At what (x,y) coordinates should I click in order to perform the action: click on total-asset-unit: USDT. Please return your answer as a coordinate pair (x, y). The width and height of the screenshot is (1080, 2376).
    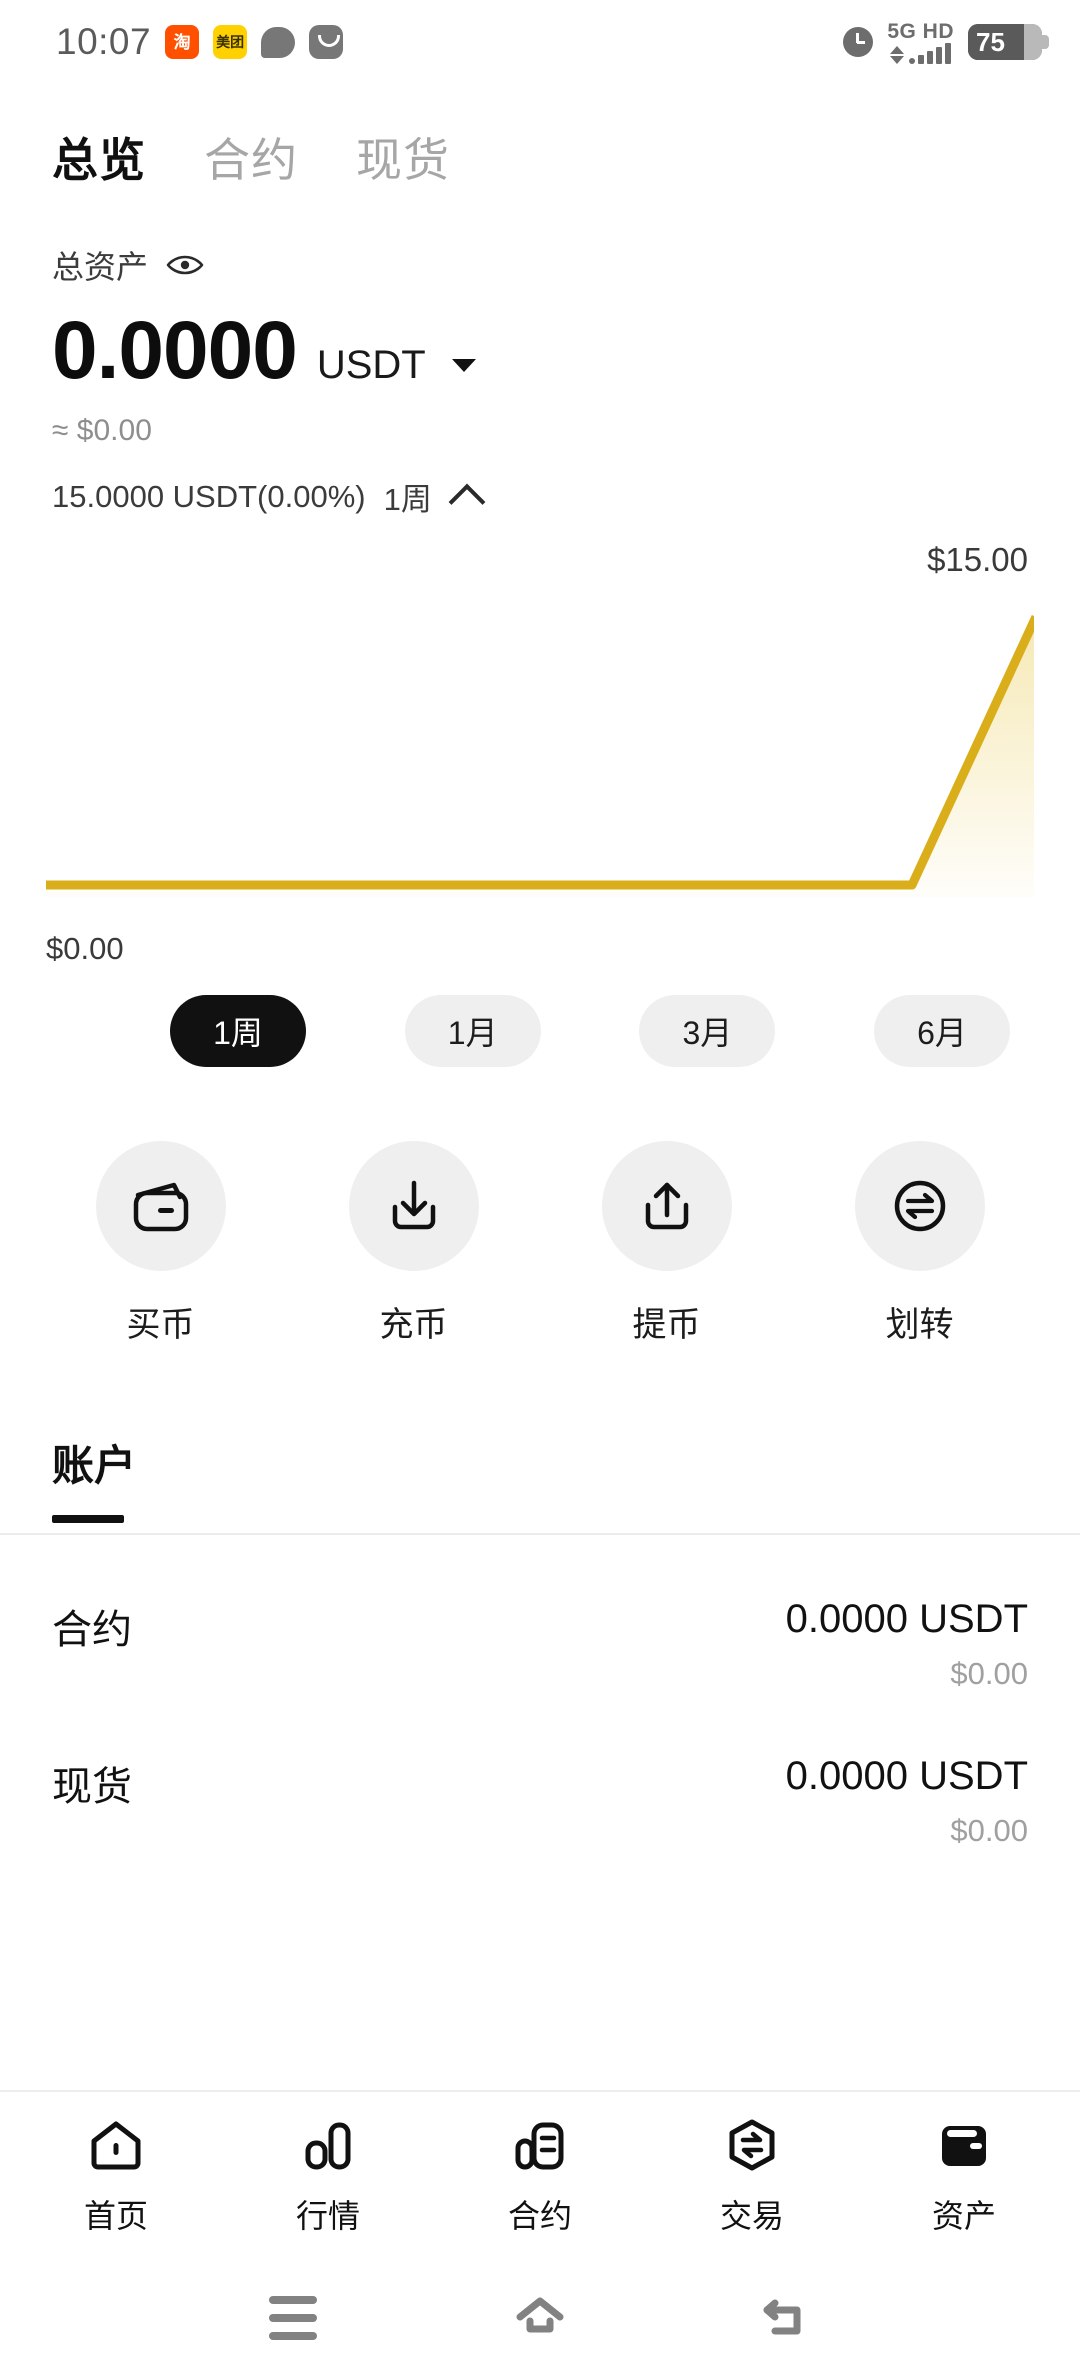
    Looking at the image, I should click on (371, 365).